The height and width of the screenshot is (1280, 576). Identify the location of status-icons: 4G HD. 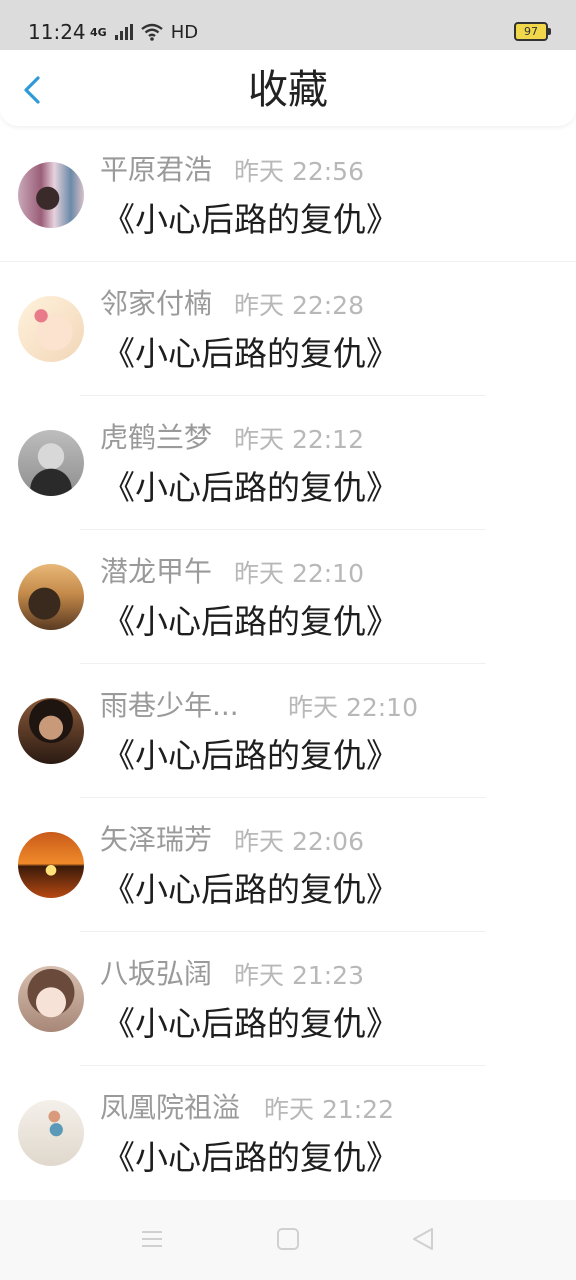
(144, 32).